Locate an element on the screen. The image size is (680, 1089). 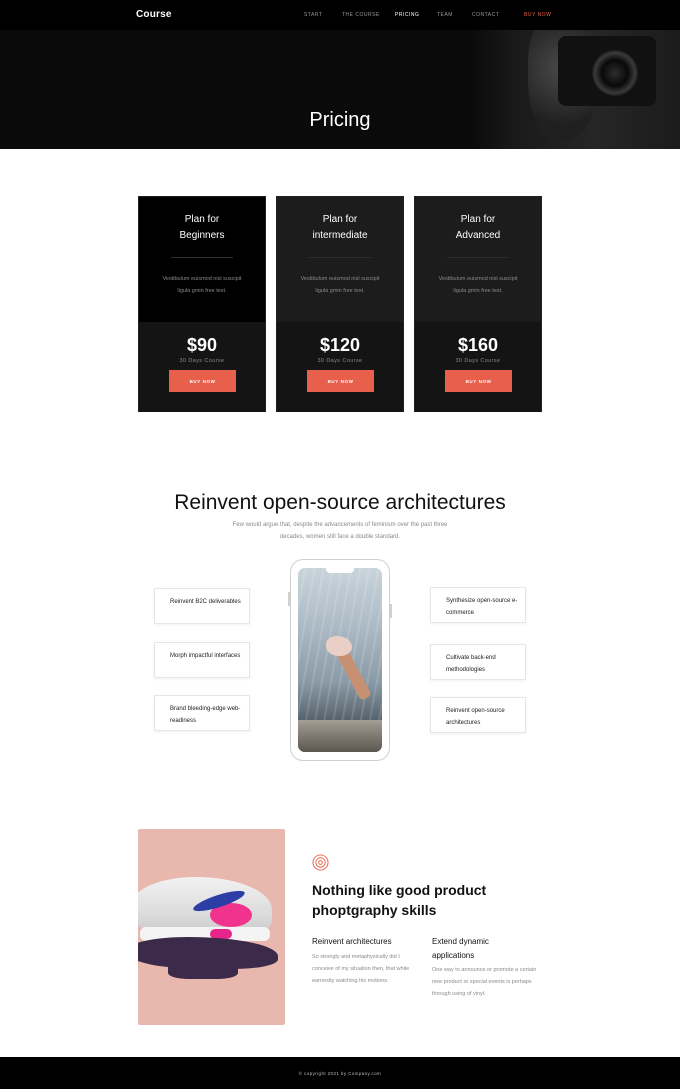
phone-screen-image is located at coordinates (340, 660).